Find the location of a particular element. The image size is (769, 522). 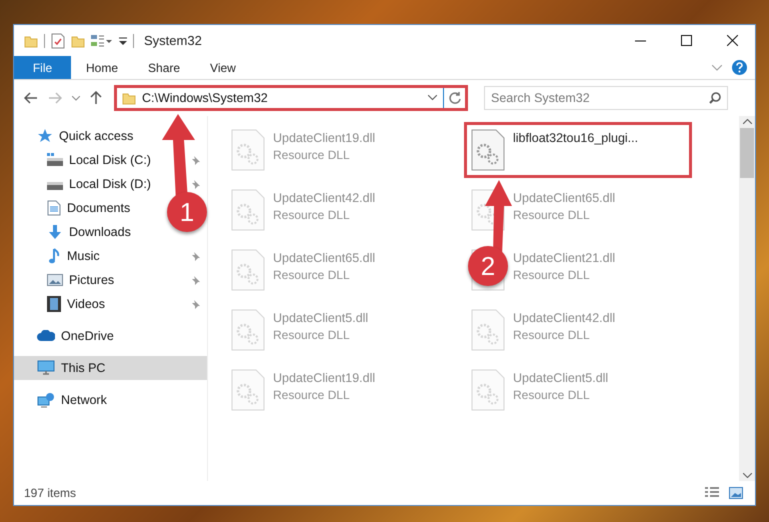

back-arrow-icon is located at coordinates (31, 98).